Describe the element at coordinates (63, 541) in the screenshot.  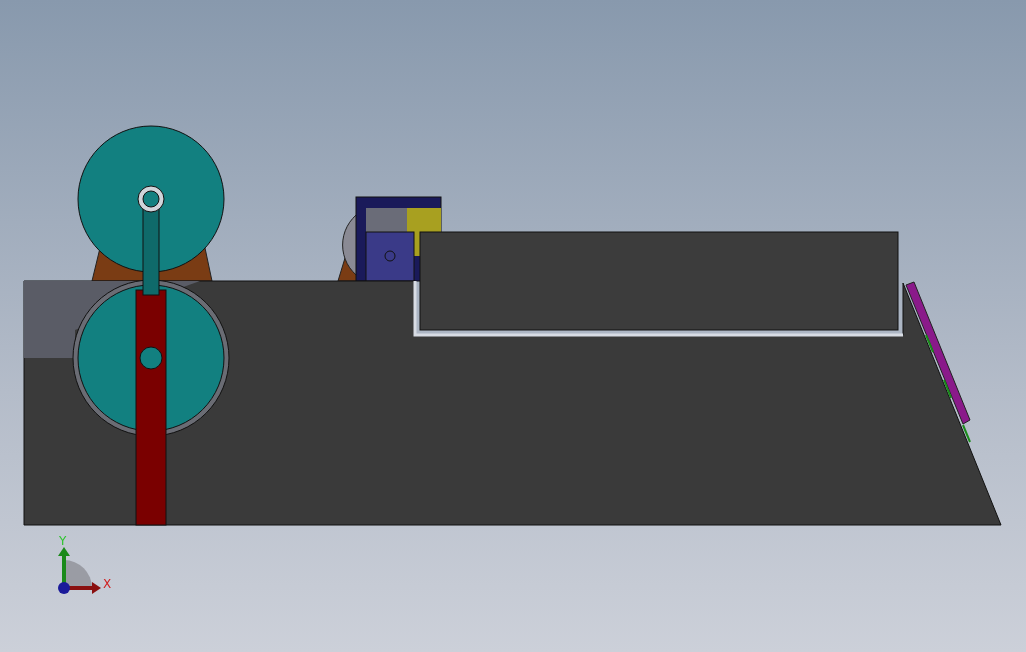
I see `y-axis-label: Y` at that location.